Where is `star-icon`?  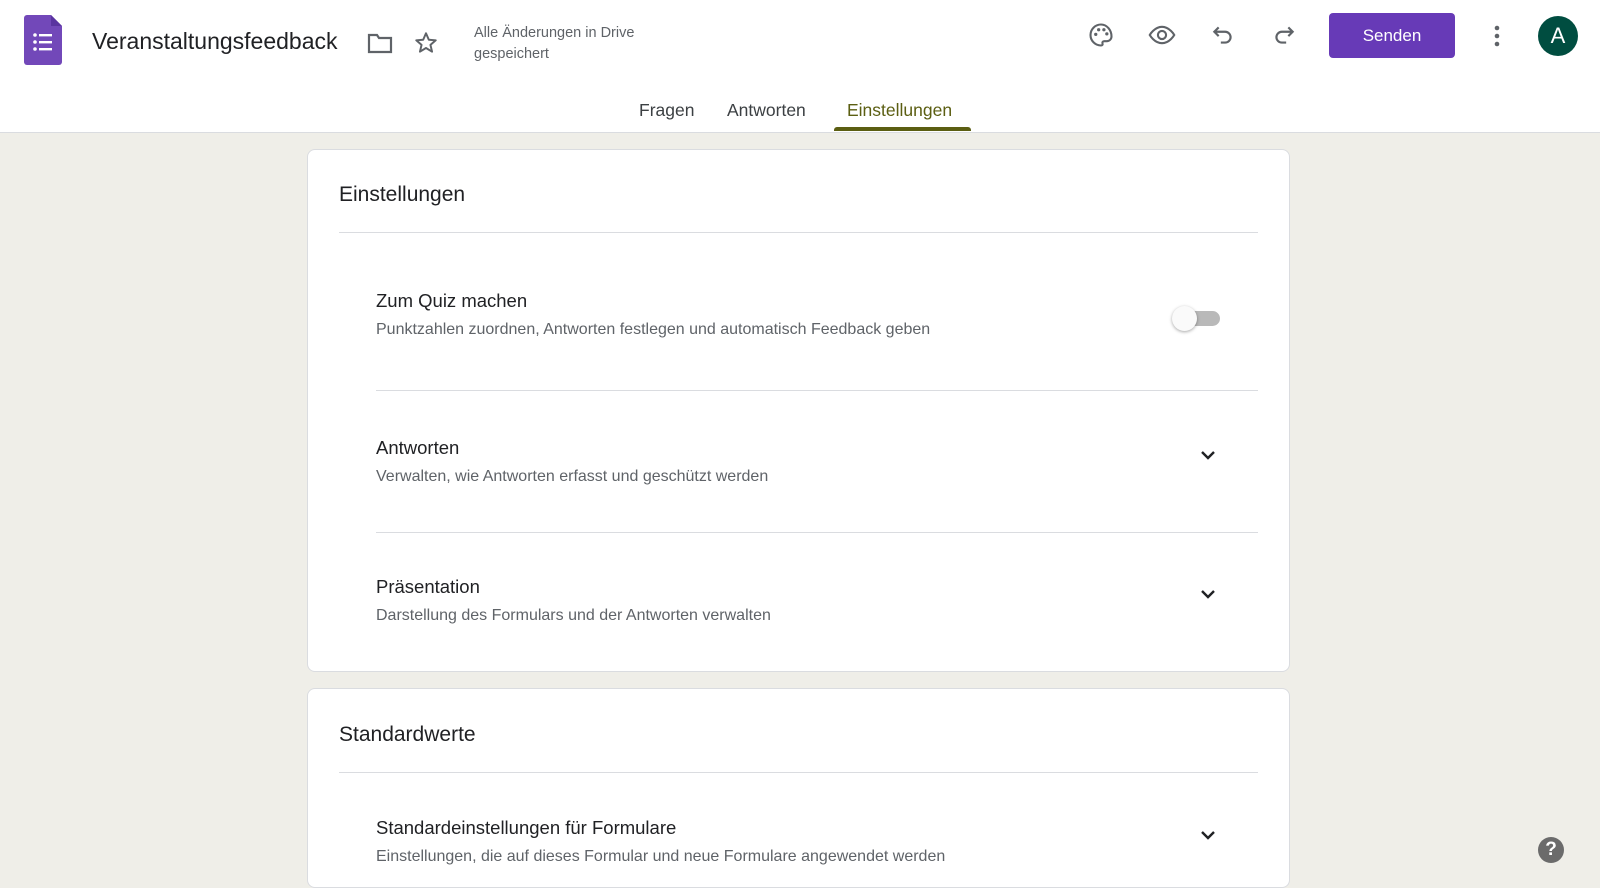
star-icon is located at coordinates (426, 43).